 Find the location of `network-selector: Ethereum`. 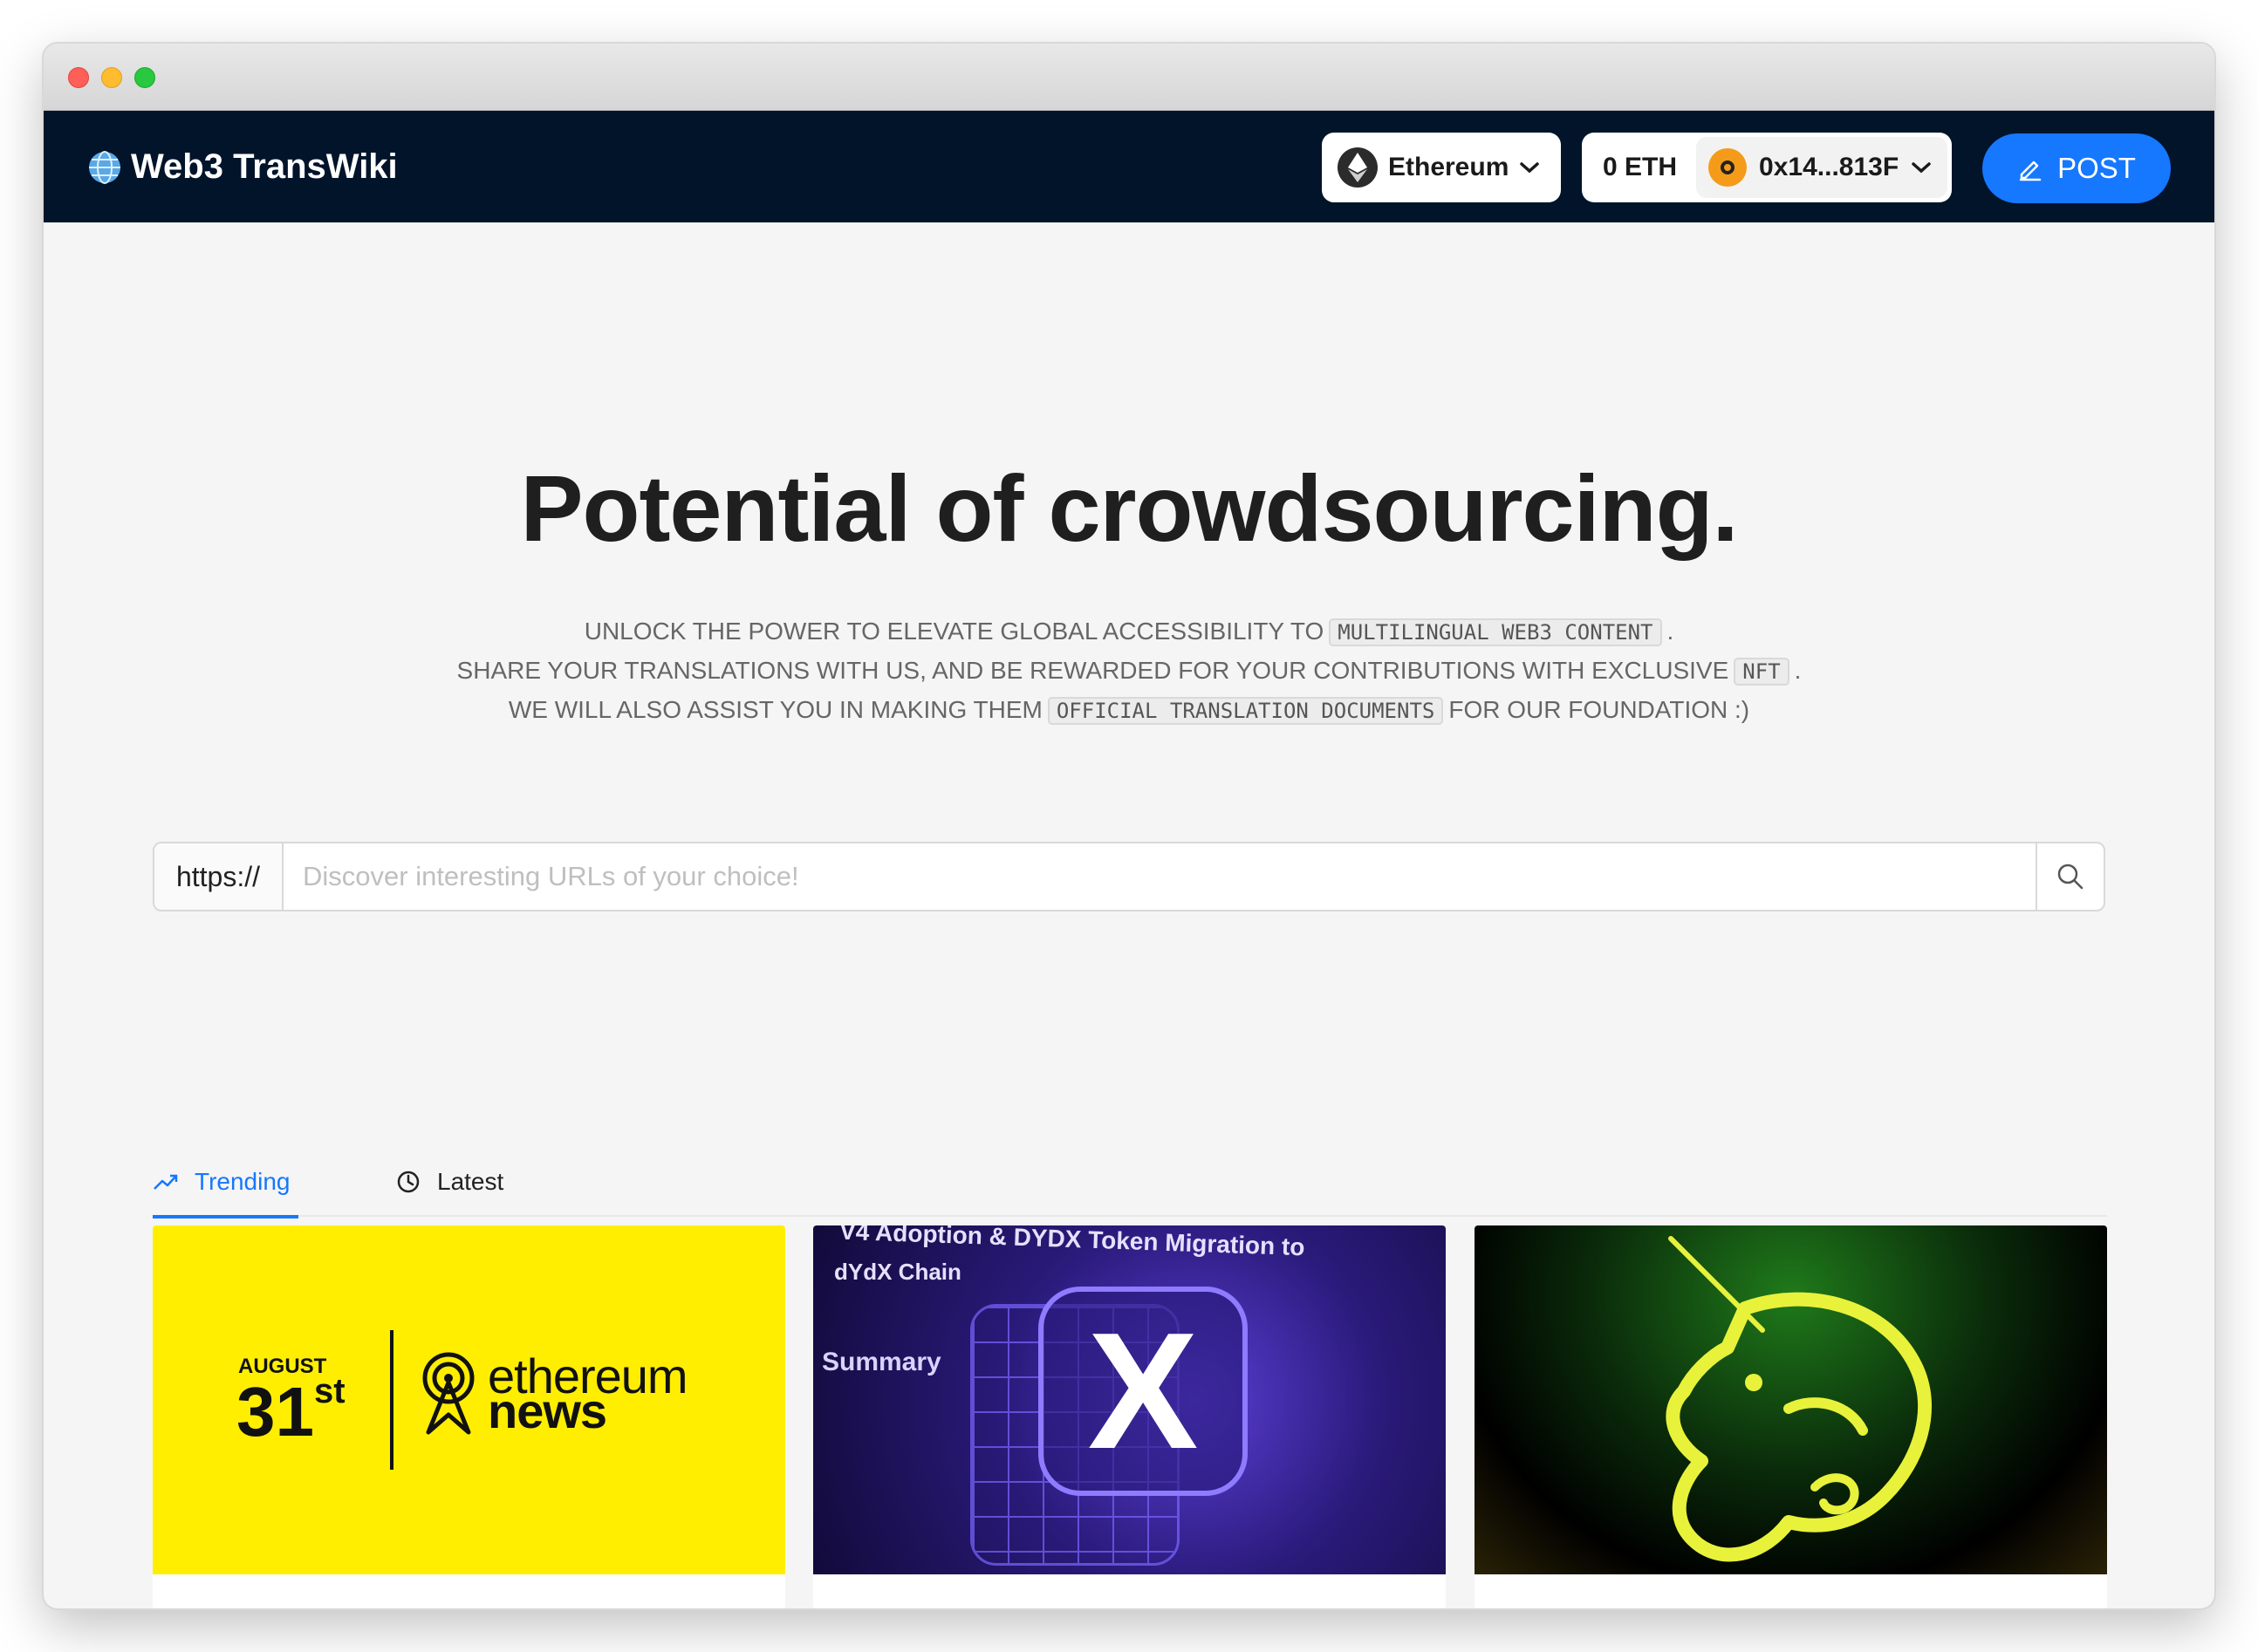

network-selector: Ethereum is located at coordinates (1441, 167).